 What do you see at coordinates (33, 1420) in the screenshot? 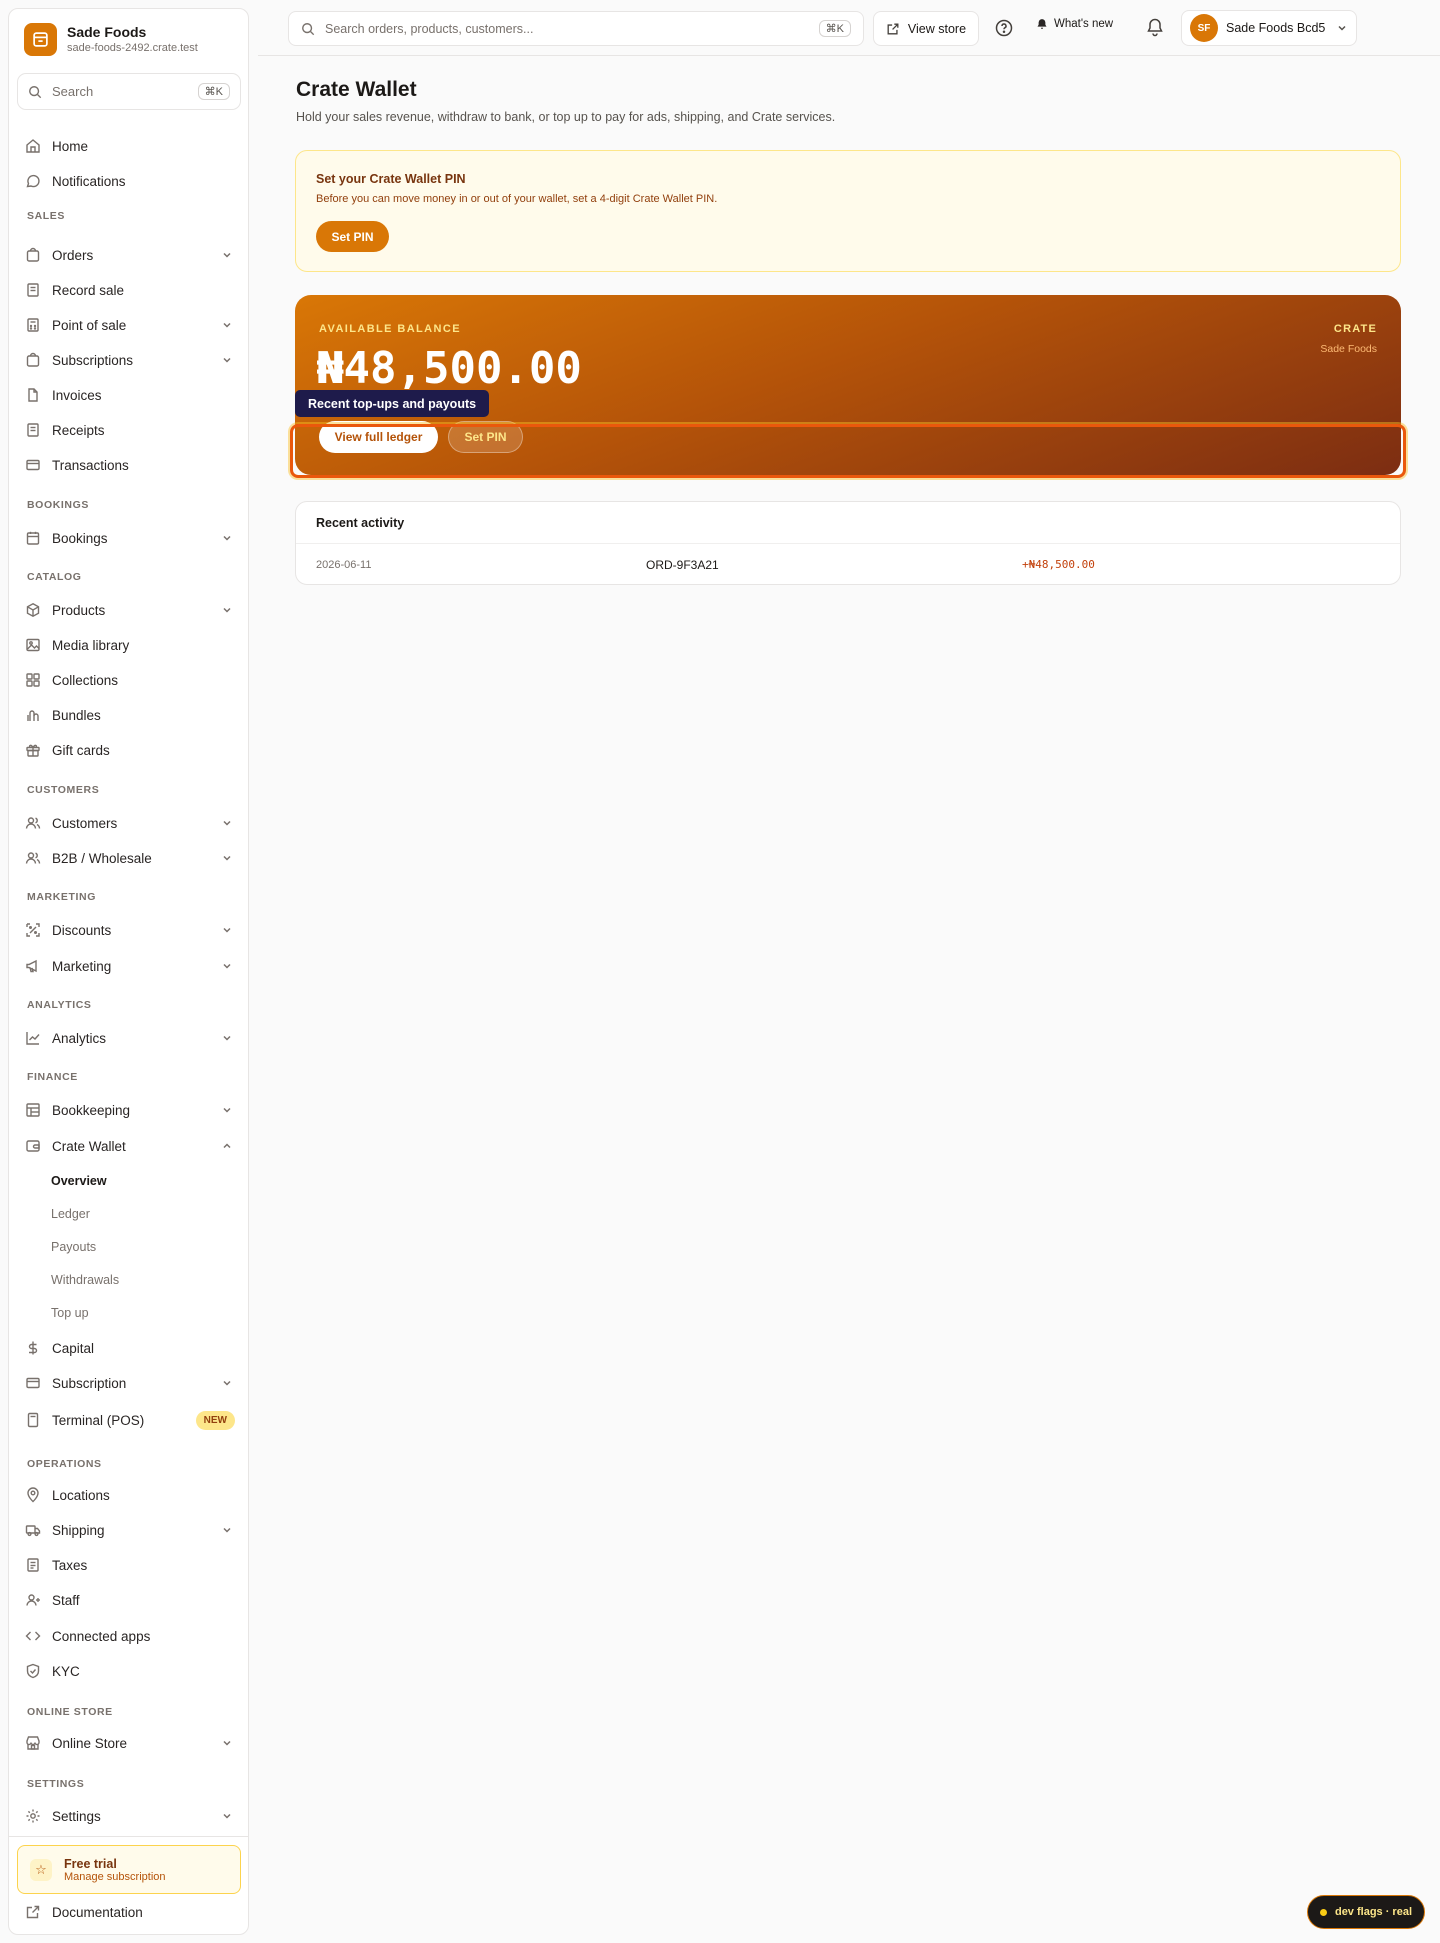
I see `terminal-device-icon` at bounding box center [33, 1420].